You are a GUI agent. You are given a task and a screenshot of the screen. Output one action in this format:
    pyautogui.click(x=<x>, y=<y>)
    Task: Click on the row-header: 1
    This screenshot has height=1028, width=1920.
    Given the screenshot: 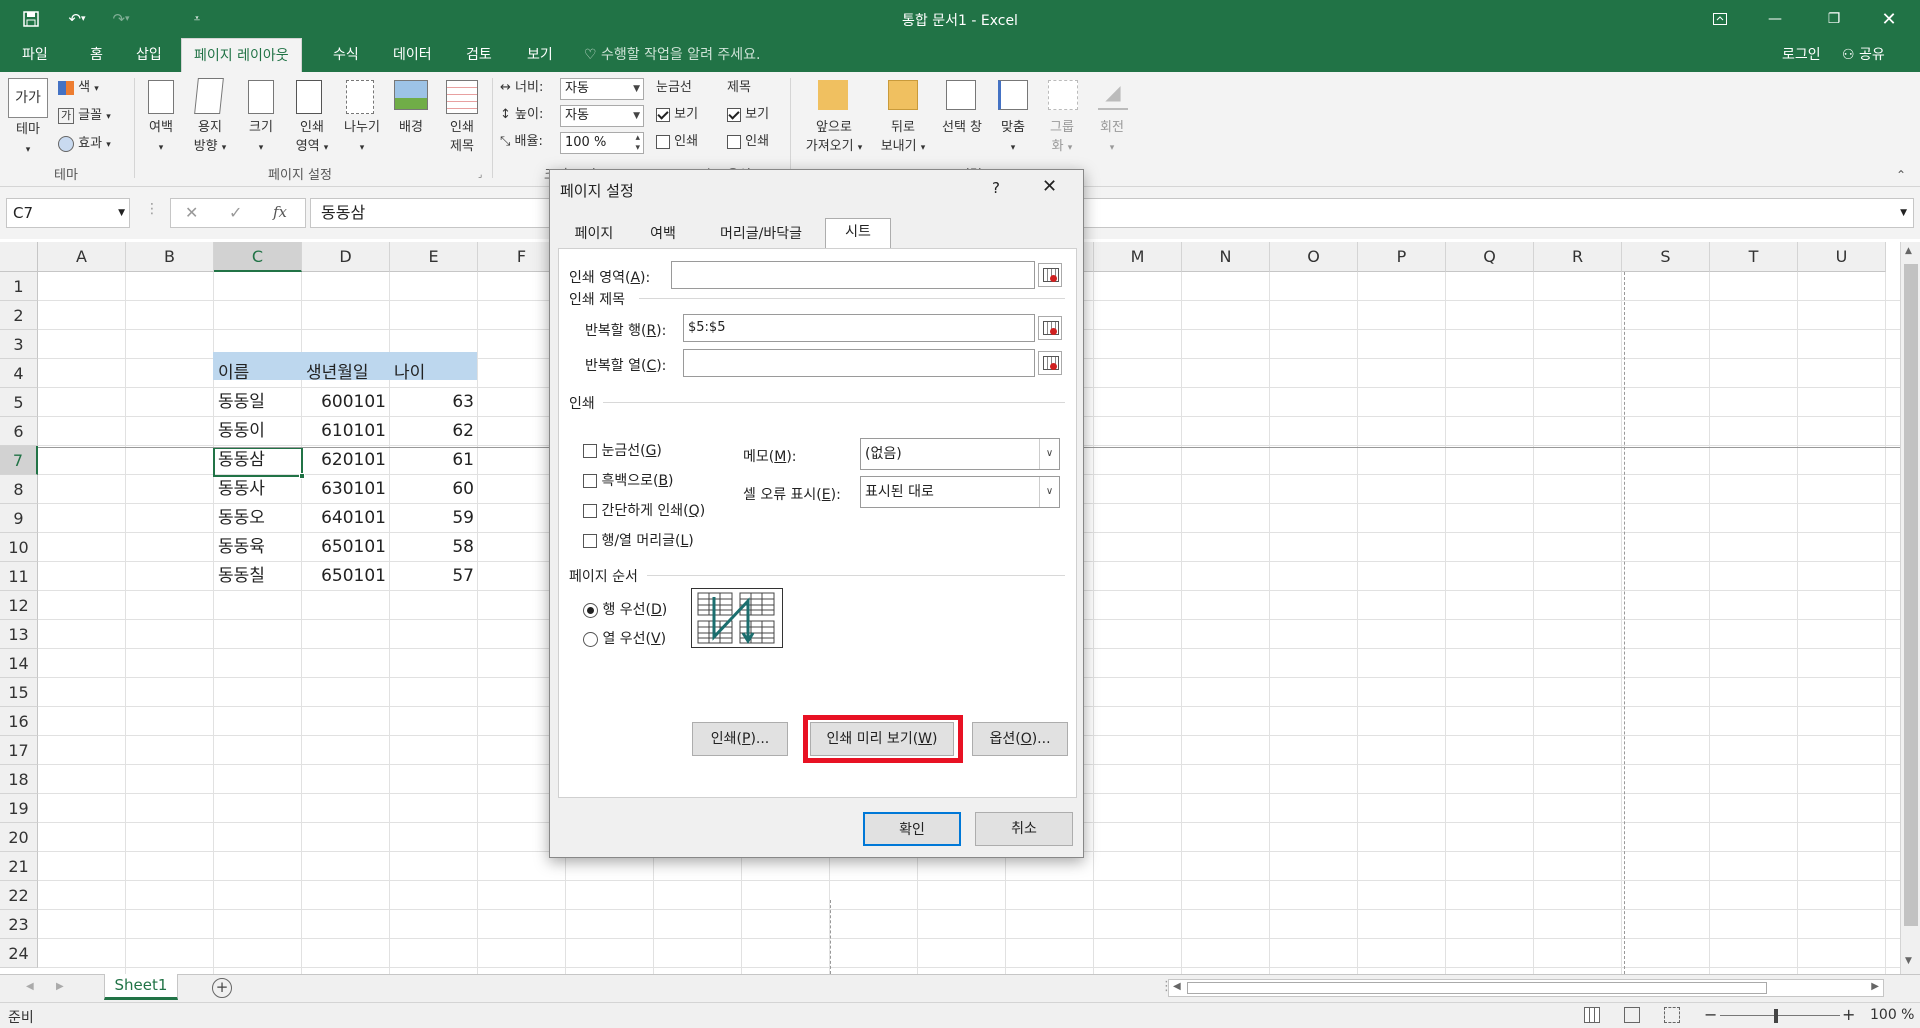 What is the action you would take?
    pyautogui.click(x=19, y=286)
    